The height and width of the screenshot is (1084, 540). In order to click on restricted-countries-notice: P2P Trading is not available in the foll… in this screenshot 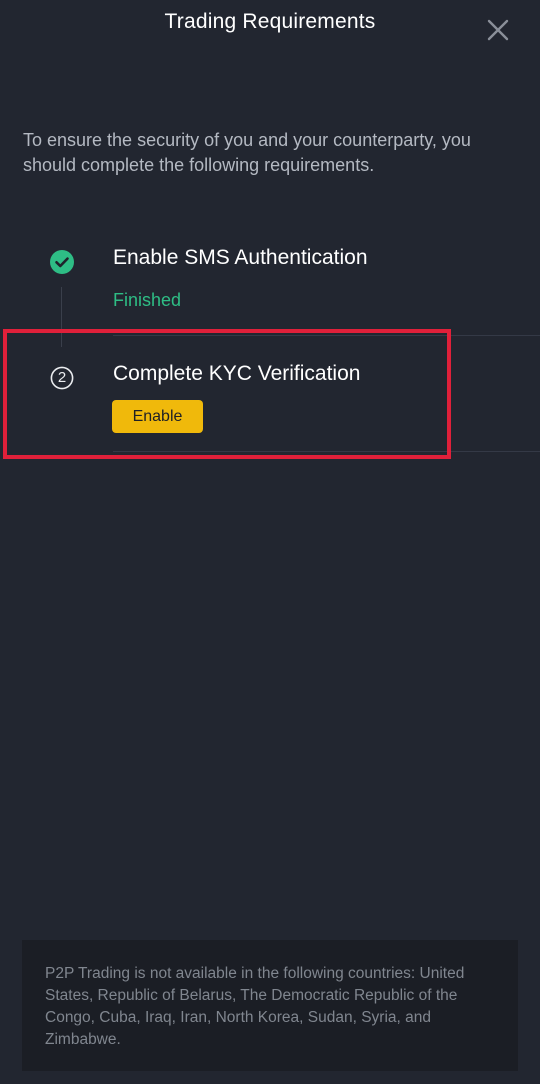, I will do `click(270, 1005)`.